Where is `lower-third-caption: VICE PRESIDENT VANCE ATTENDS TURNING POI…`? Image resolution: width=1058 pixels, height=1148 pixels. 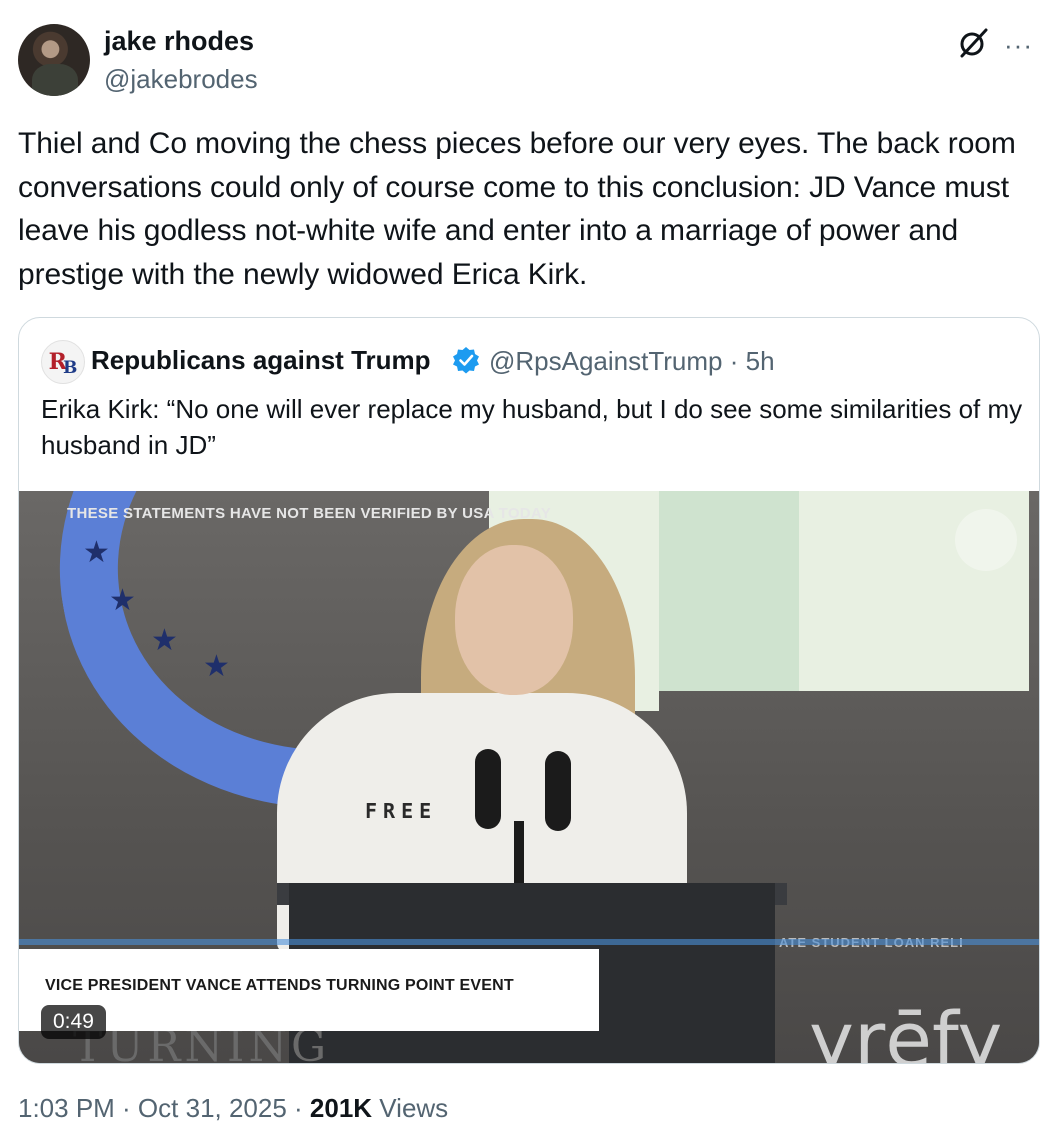
lower-third-caption: VICE PRESIDENT VANCE ATTENDS TURNING POI… is located at coordinates (309, 990).